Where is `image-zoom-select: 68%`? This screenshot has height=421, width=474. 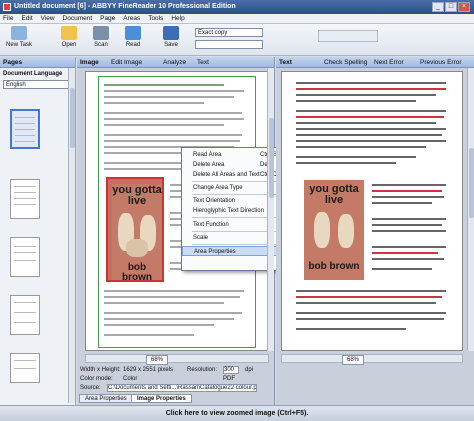 image-zoom-select: 68% is located at coordinates (157, 360).